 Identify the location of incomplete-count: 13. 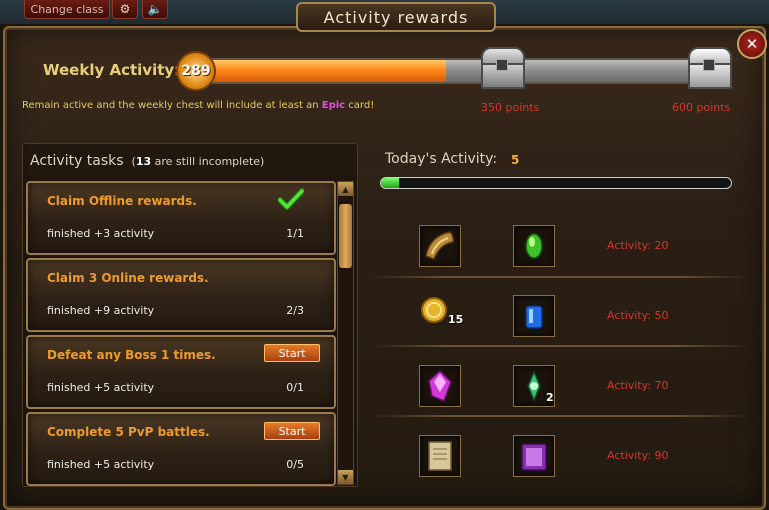
(143, 161).